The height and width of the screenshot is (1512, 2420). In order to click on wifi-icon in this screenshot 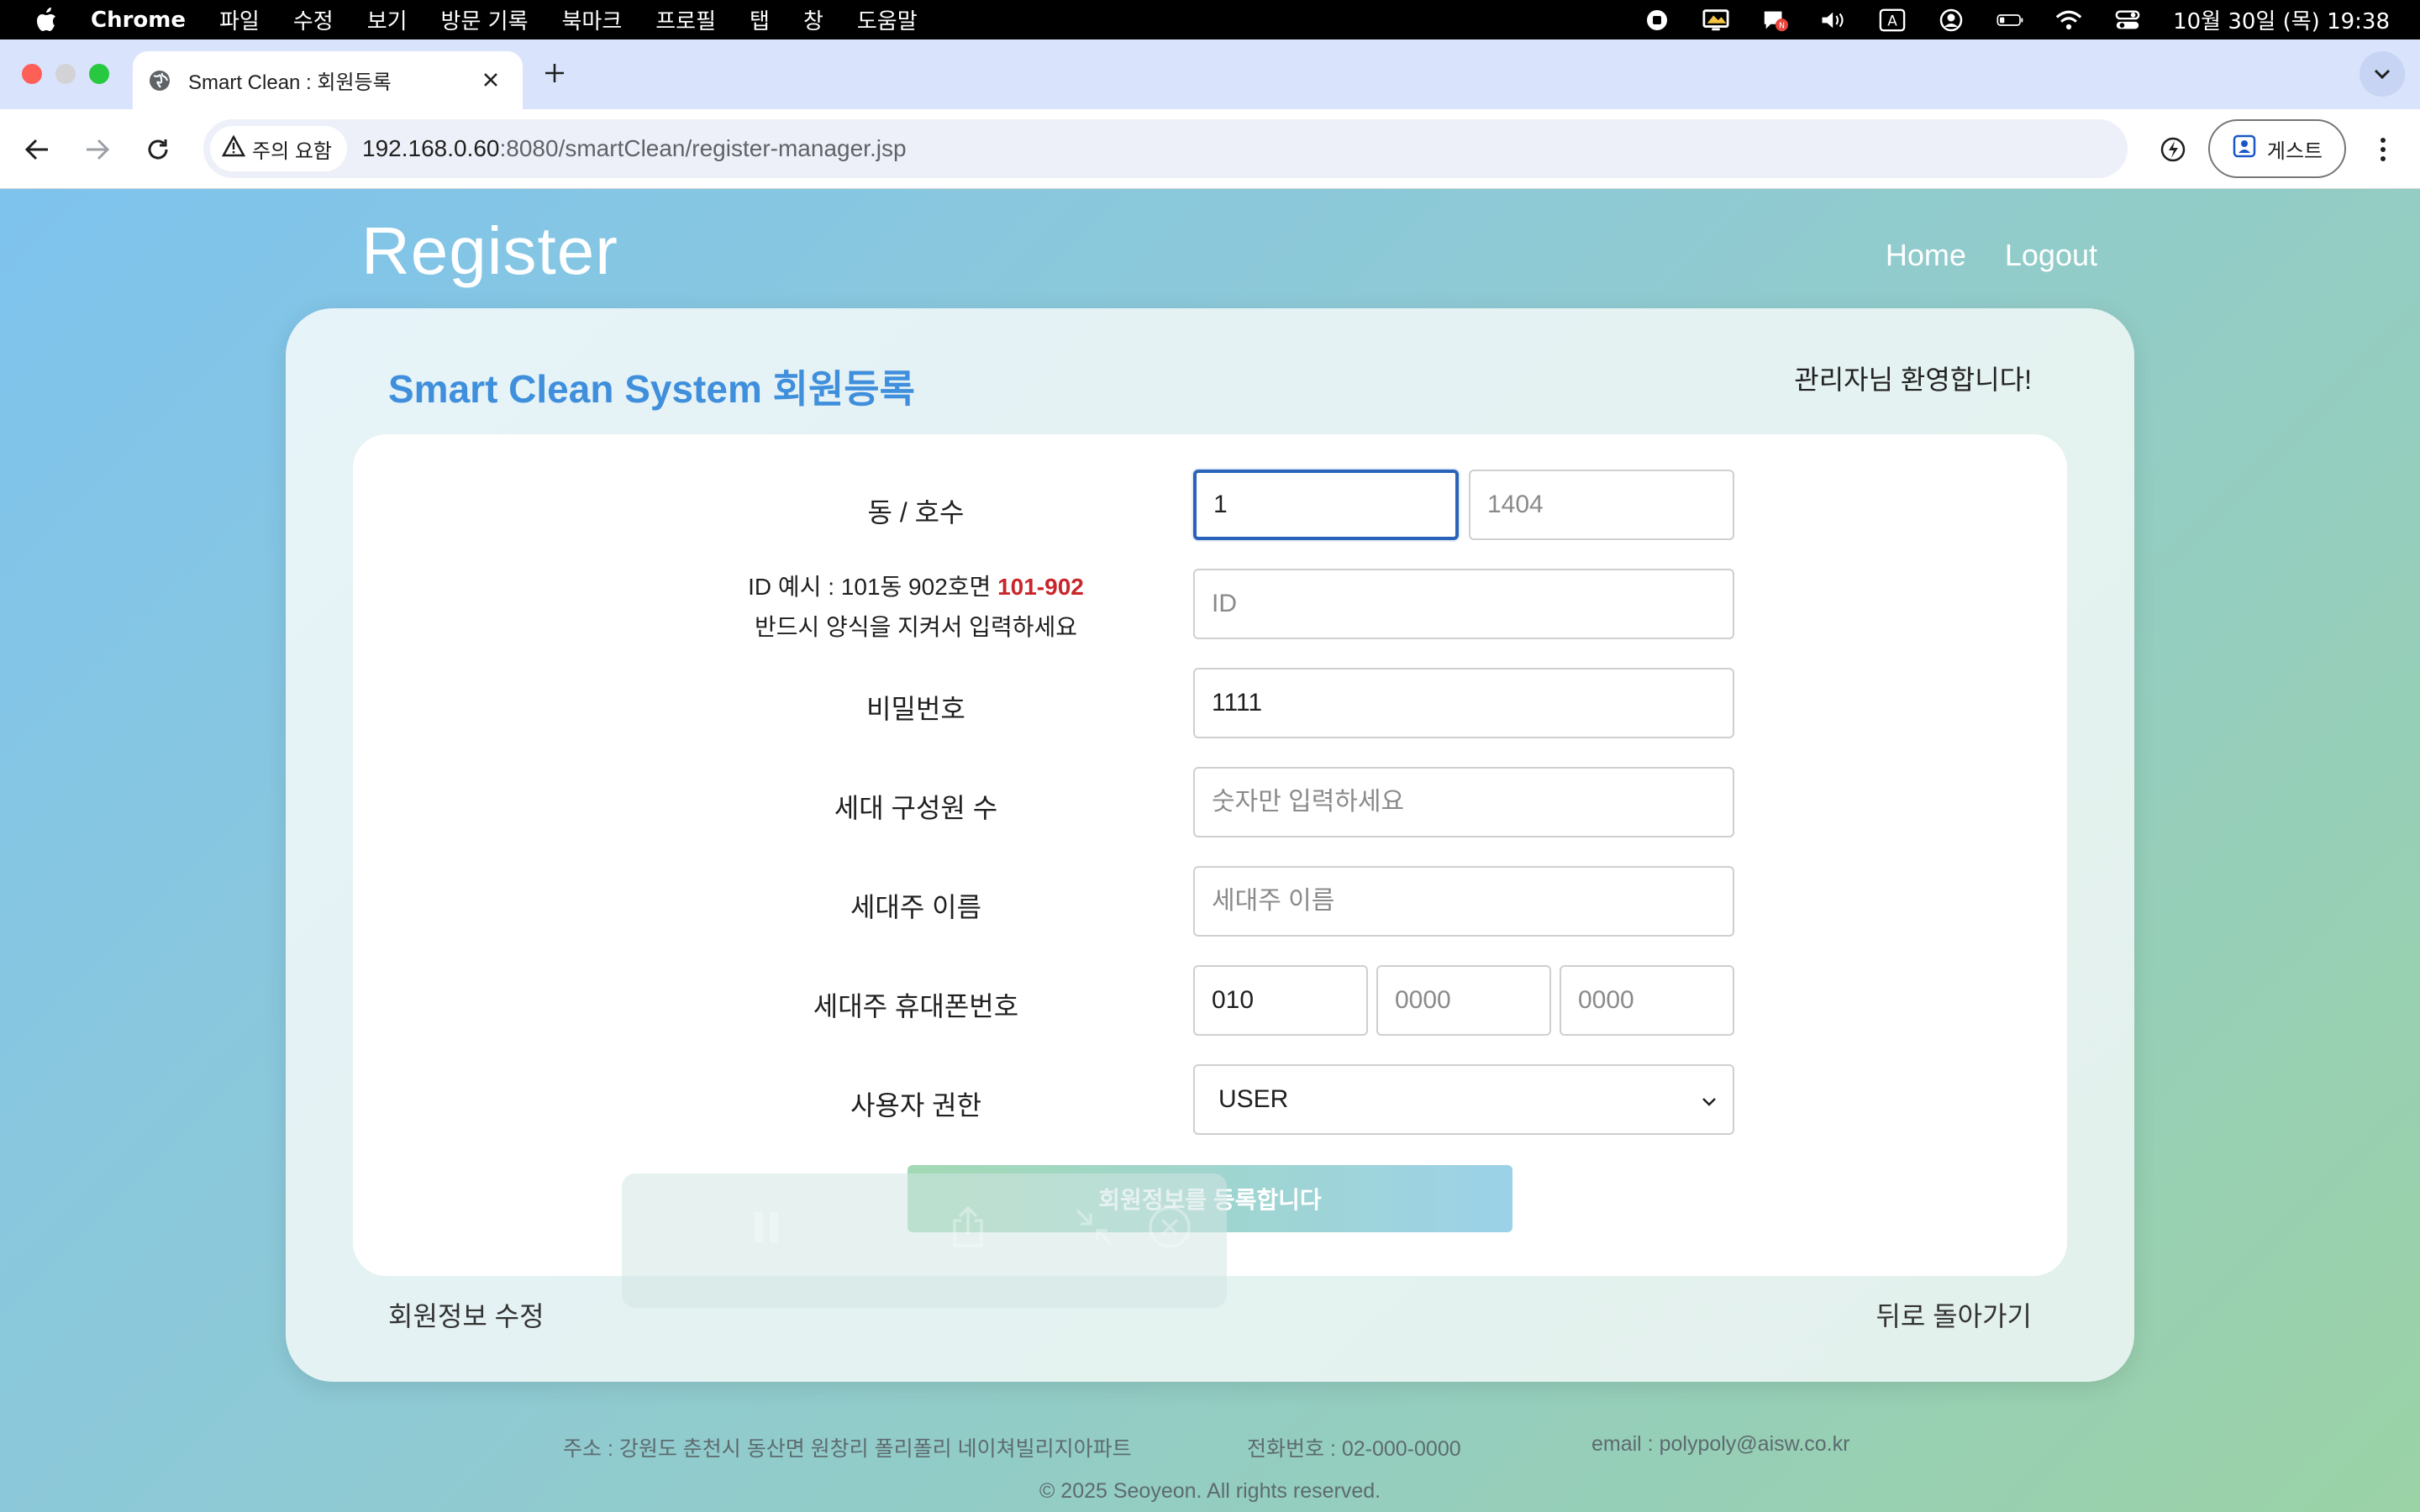, I will do `click(2068, 20)`.